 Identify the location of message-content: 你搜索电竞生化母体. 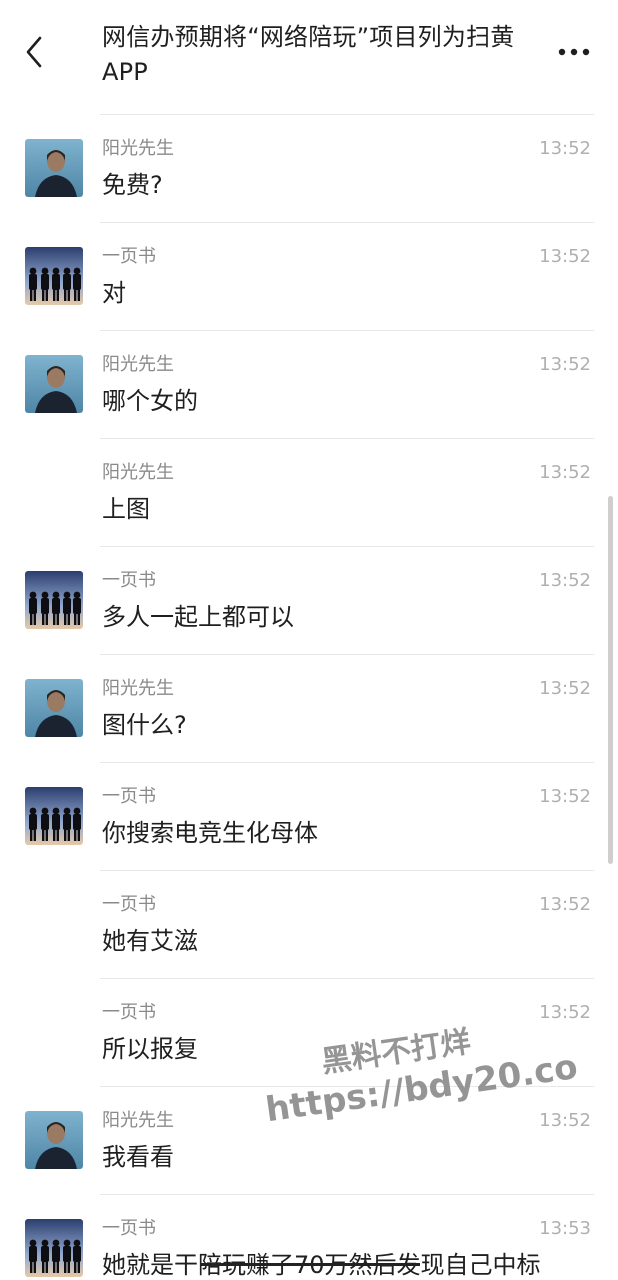
(210, 833).